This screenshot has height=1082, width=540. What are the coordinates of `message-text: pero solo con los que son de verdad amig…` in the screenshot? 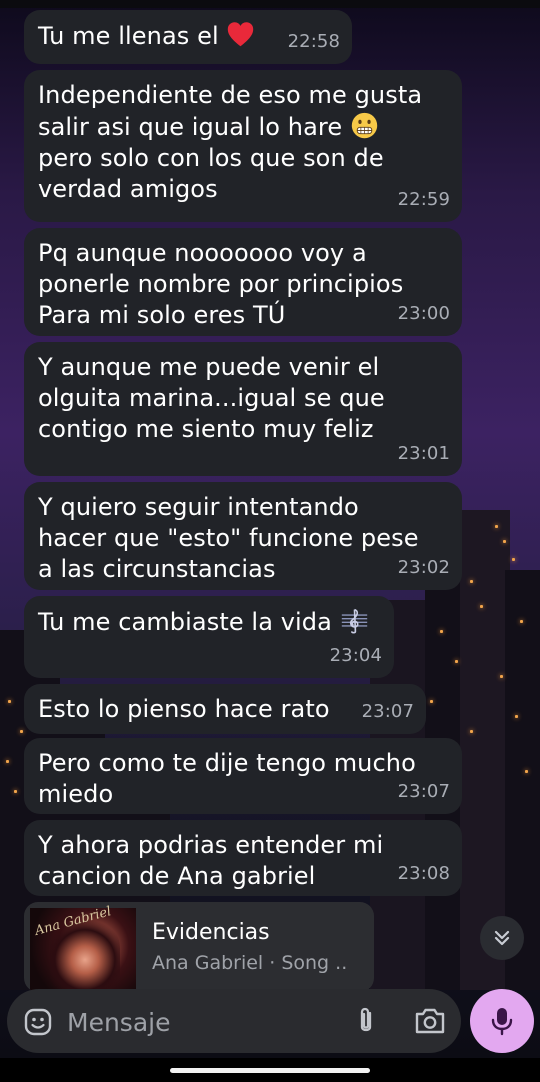 It's located at (211, 173).